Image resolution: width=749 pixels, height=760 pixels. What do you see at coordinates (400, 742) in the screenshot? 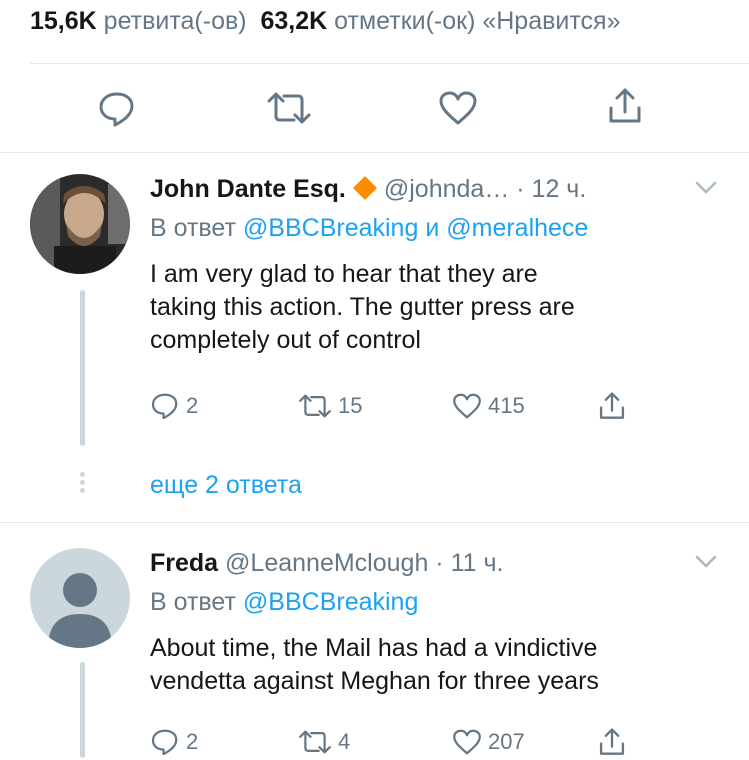
I see `tweet-action-bar: 2 4 207` at bounding box center [400, 742].